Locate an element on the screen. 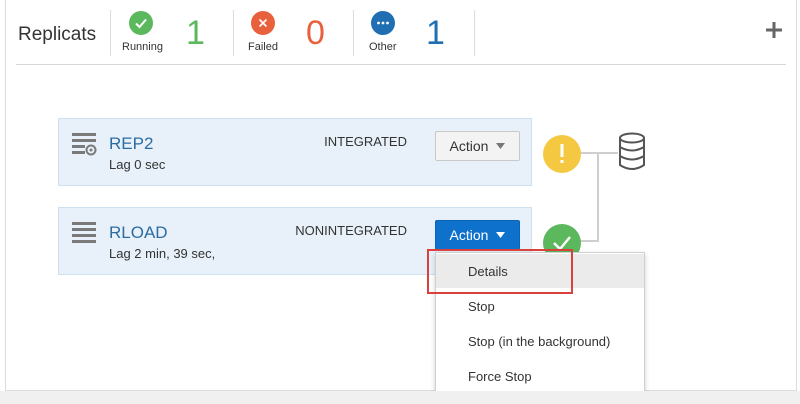 The height and width of the screenshot is (404, 800). replicat-mode: NONINTEGRATED is located at coordinates (351, 230).